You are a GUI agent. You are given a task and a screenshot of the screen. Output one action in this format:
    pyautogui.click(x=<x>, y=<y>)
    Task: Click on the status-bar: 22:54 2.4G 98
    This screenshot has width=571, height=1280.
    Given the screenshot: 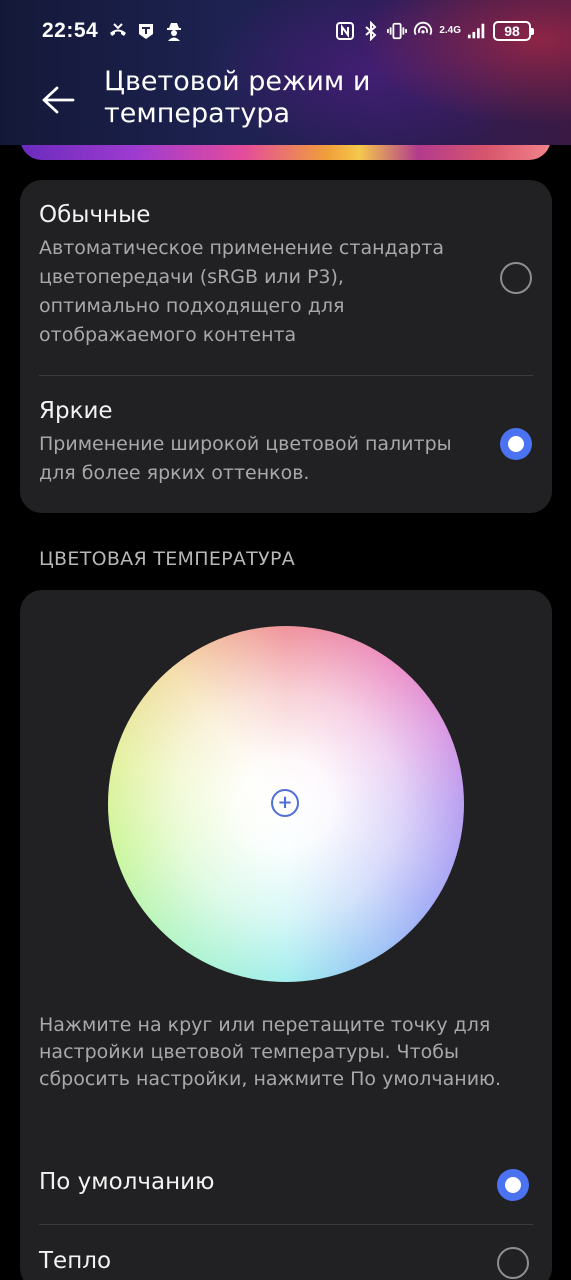 What is the action you would take?
    pyautogui.click(x=285, y=31)
    